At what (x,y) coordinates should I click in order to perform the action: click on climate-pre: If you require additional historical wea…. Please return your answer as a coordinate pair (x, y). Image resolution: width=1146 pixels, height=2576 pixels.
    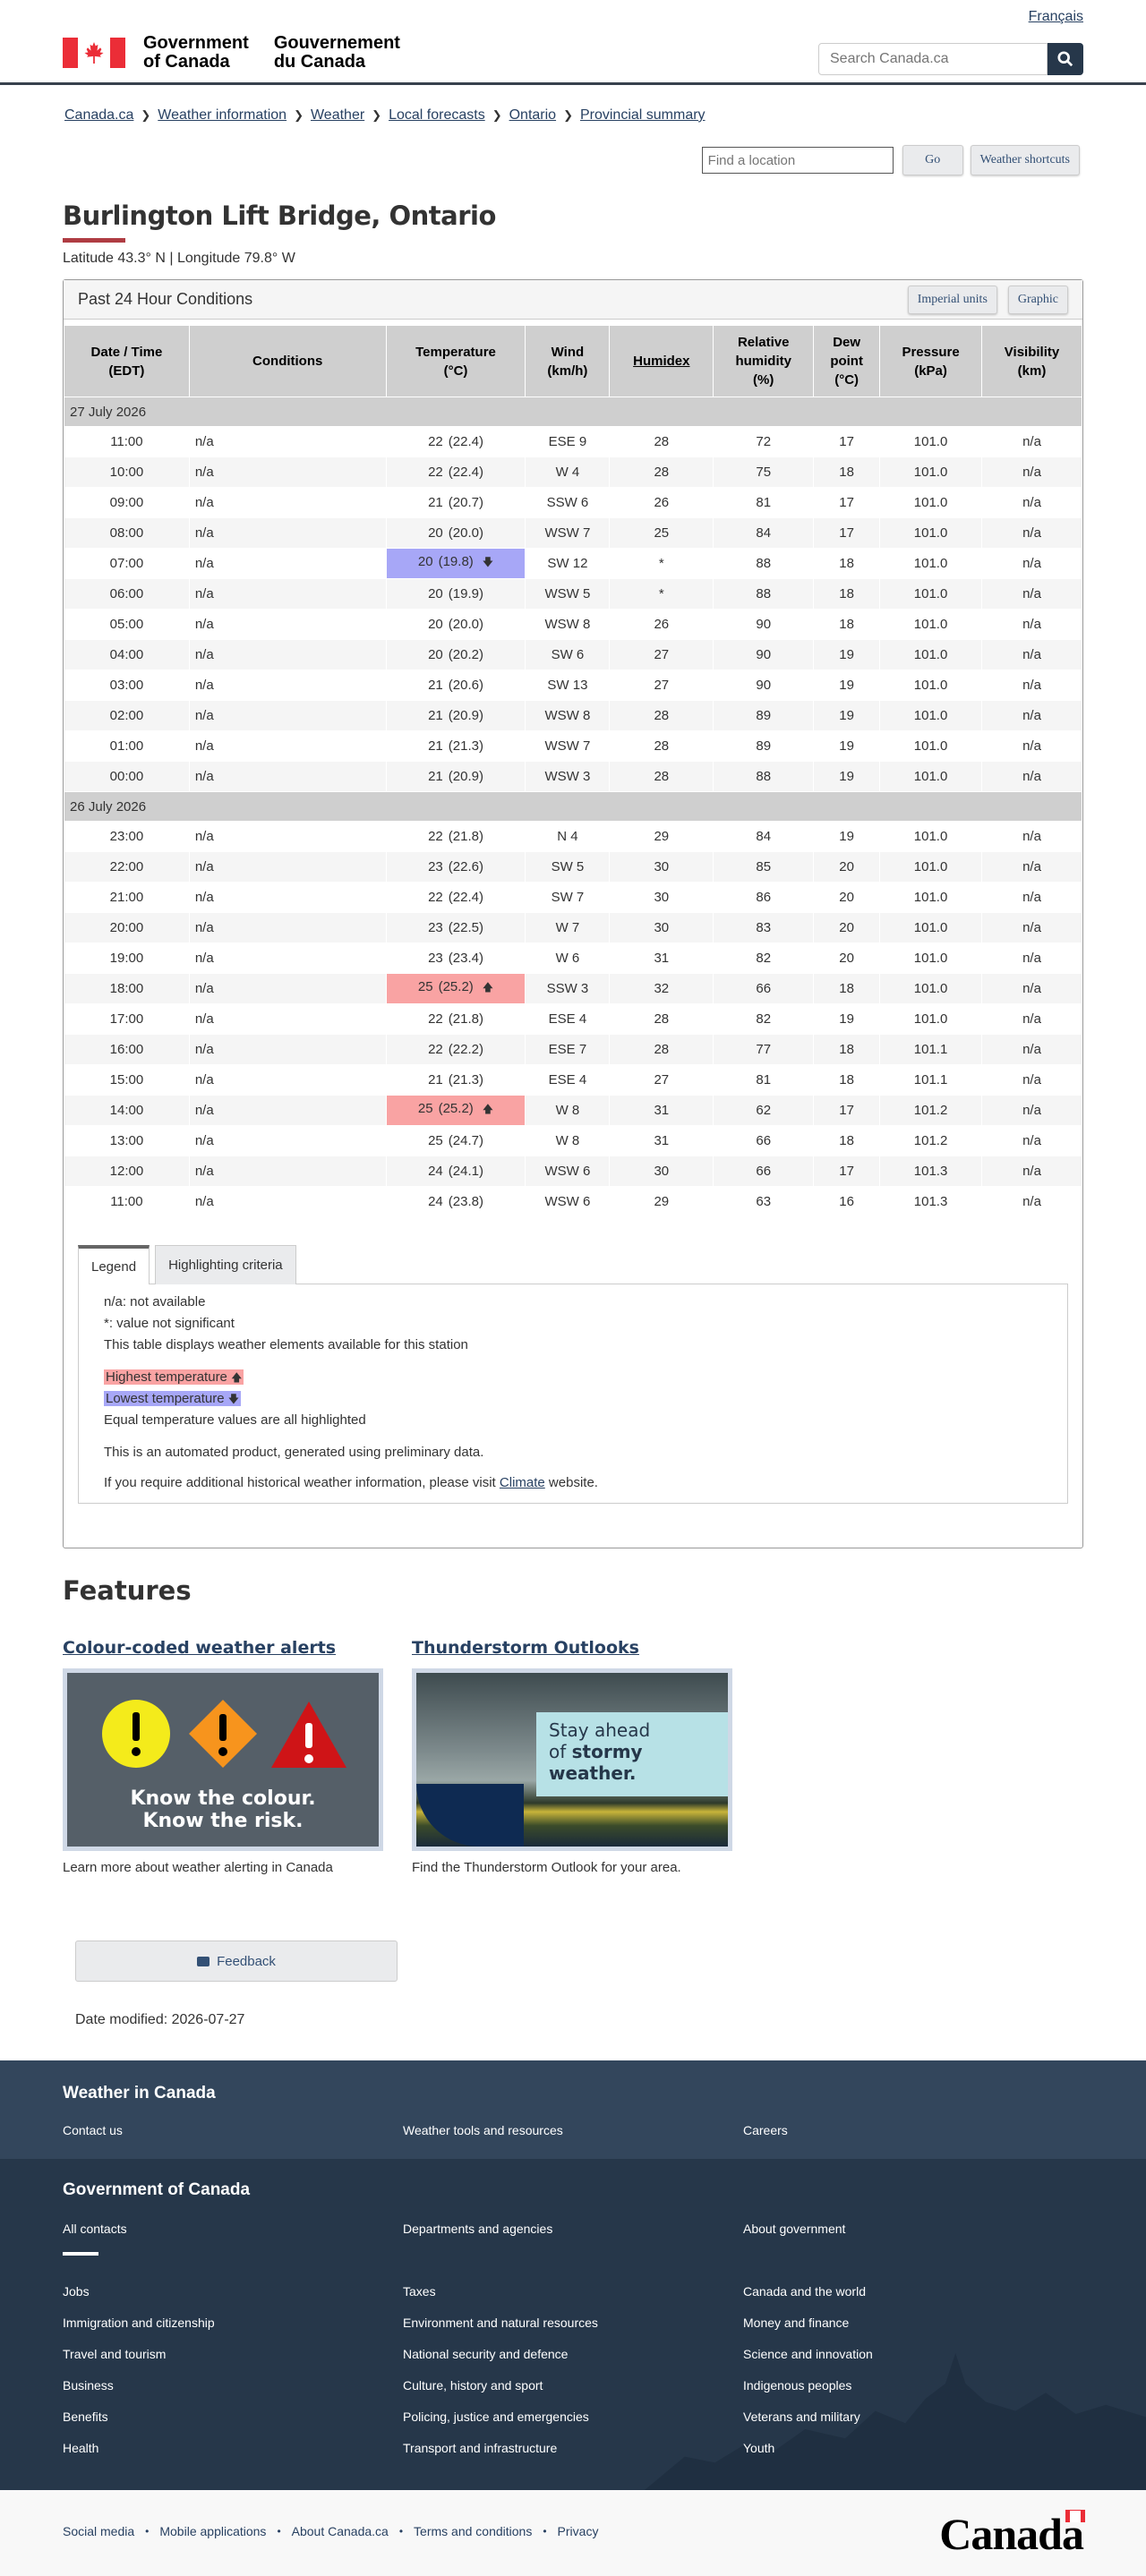
    Looking at the image, I should click on (302, 1482).